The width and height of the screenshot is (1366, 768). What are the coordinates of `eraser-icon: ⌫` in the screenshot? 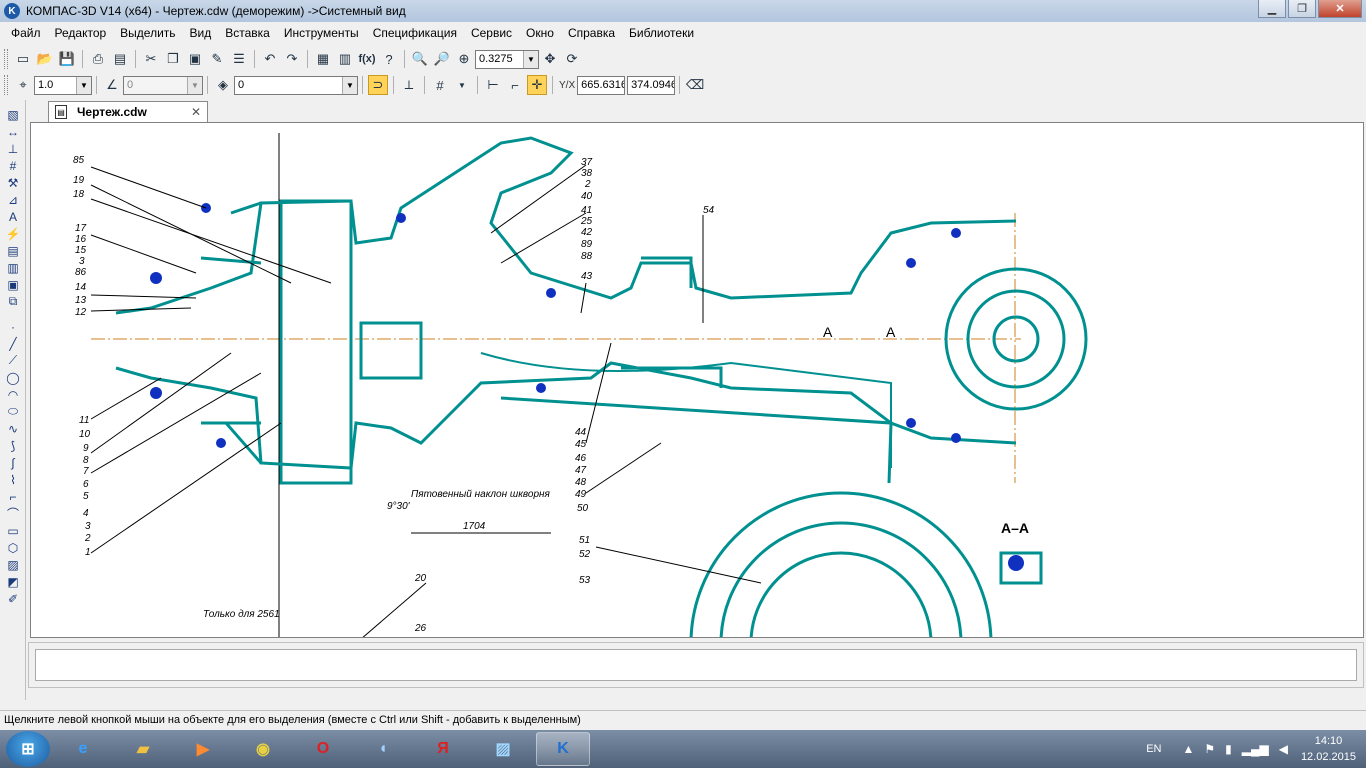 It's located at (695, 85).